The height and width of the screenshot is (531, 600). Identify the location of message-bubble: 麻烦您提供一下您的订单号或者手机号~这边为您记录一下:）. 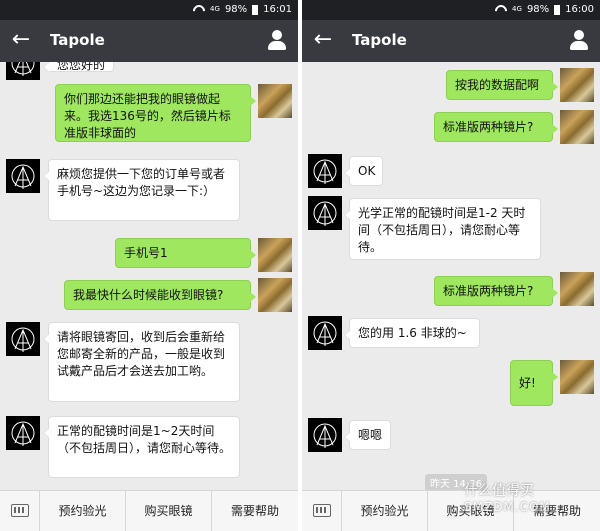
(141, 190).